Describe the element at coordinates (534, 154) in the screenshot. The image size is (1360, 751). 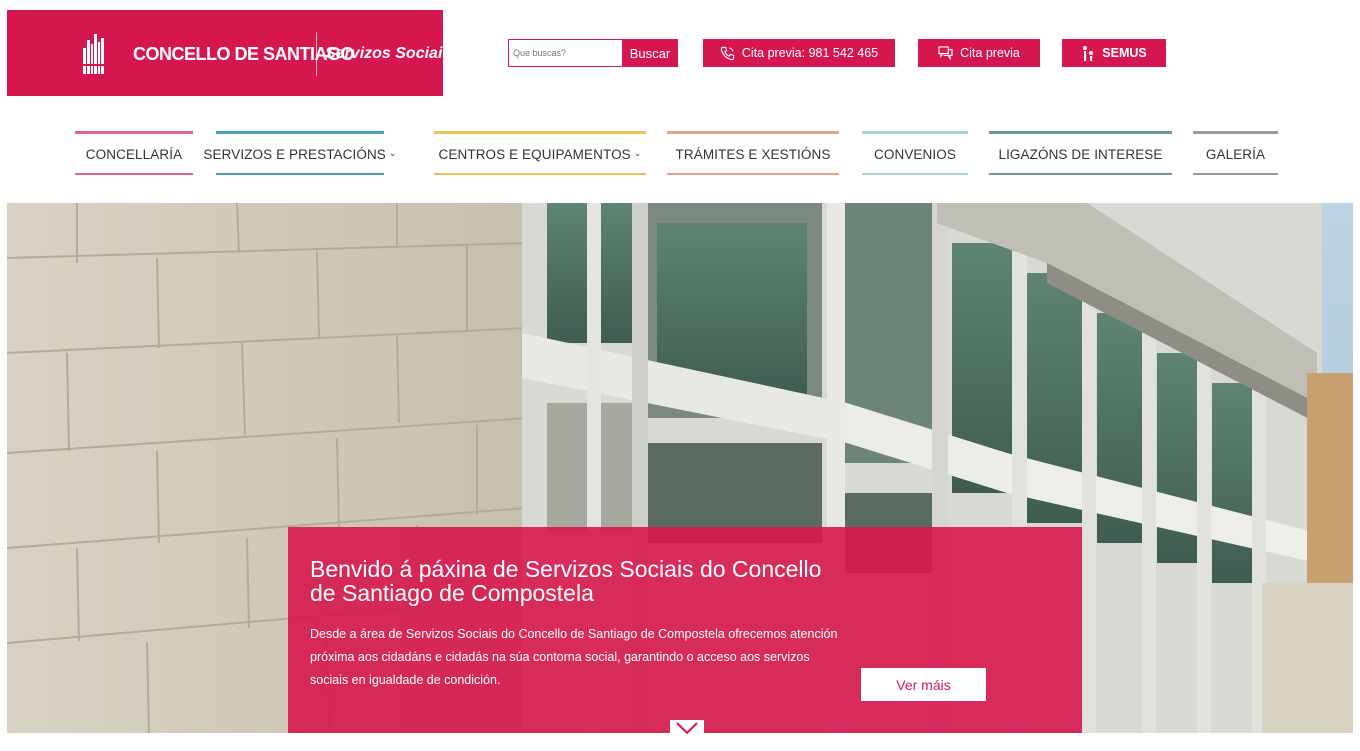
I see `nav-label: CENTROS E EQUIPAMENTOS` at that location.